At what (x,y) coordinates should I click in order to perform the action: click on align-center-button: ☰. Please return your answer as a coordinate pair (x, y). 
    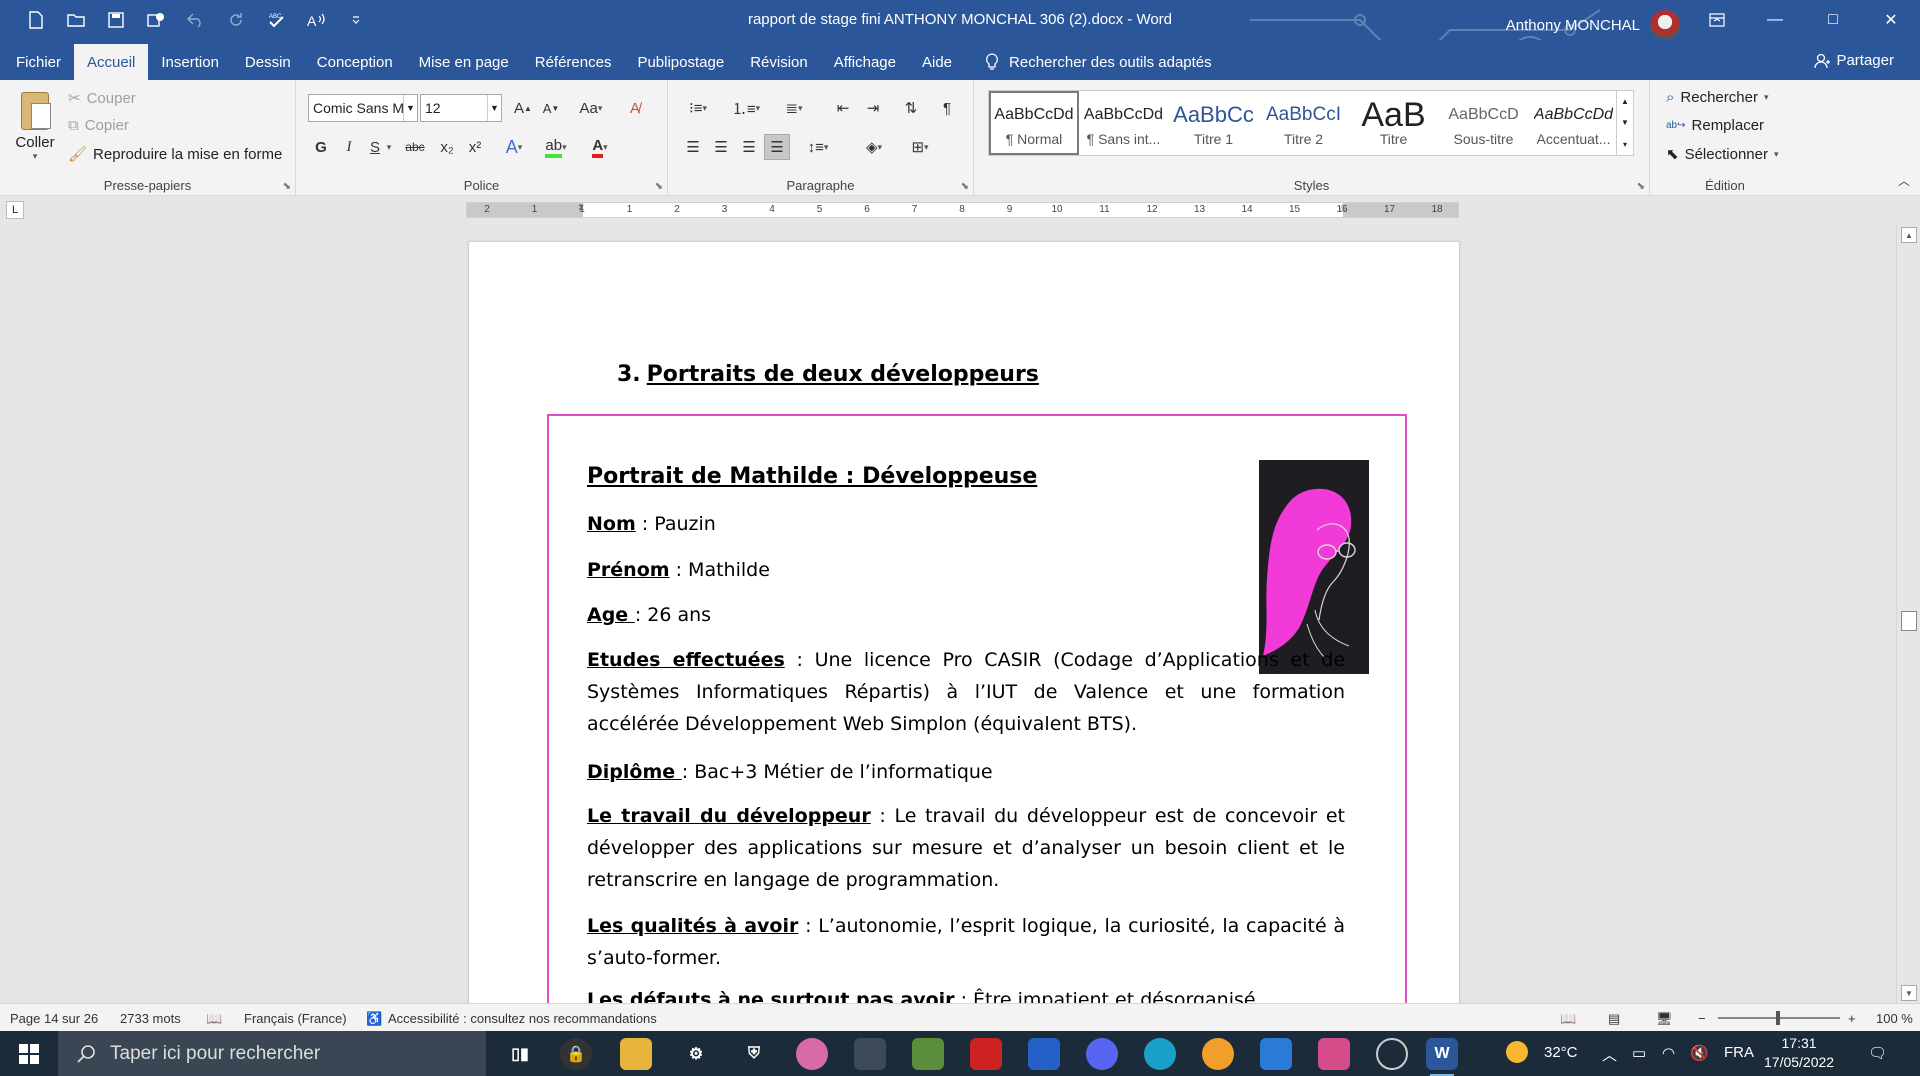
    Looking at the image, I should click on (721, 147).